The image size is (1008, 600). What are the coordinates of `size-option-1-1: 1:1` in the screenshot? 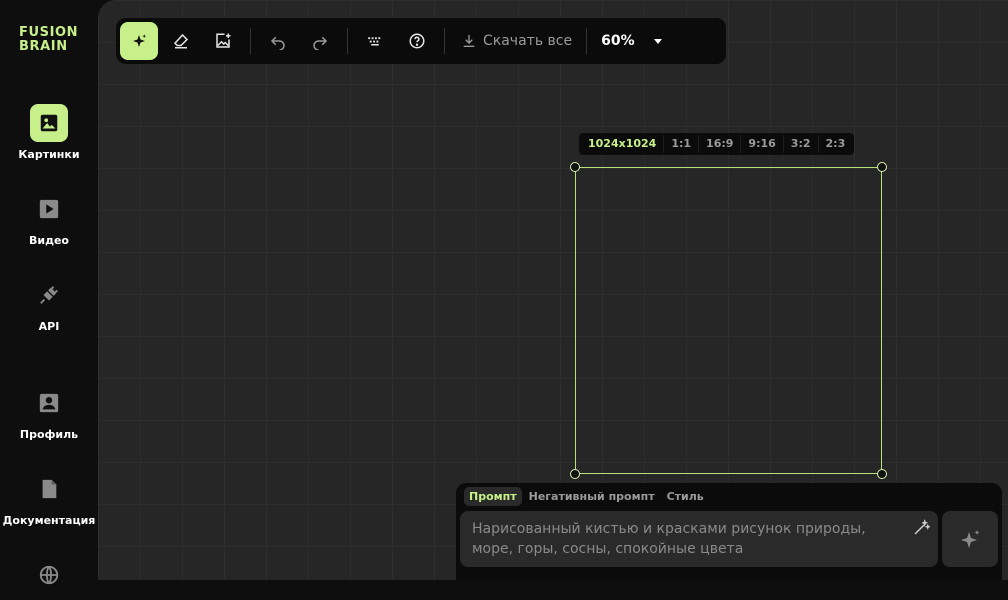 It's located at (682, 144).